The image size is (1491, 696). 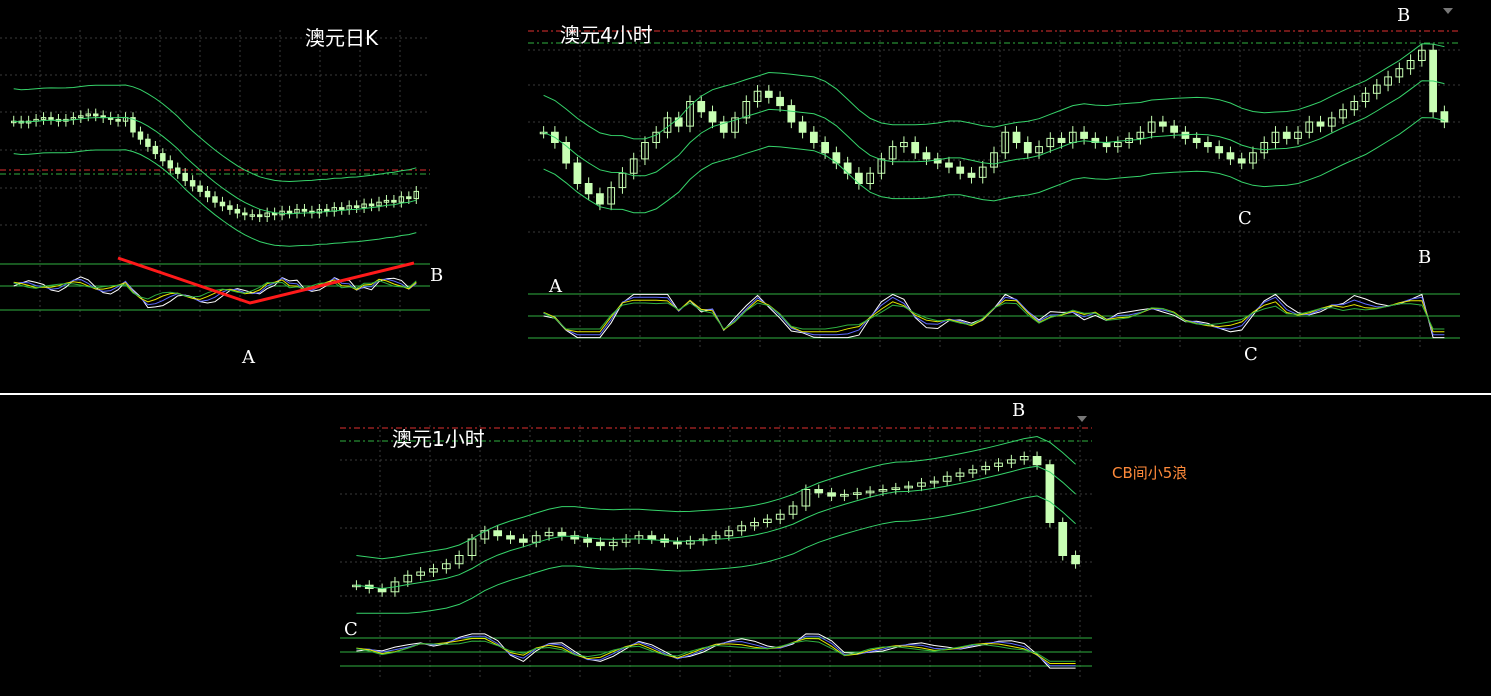 I want to click on h1-label-c: C, so click(x=351, y=629).